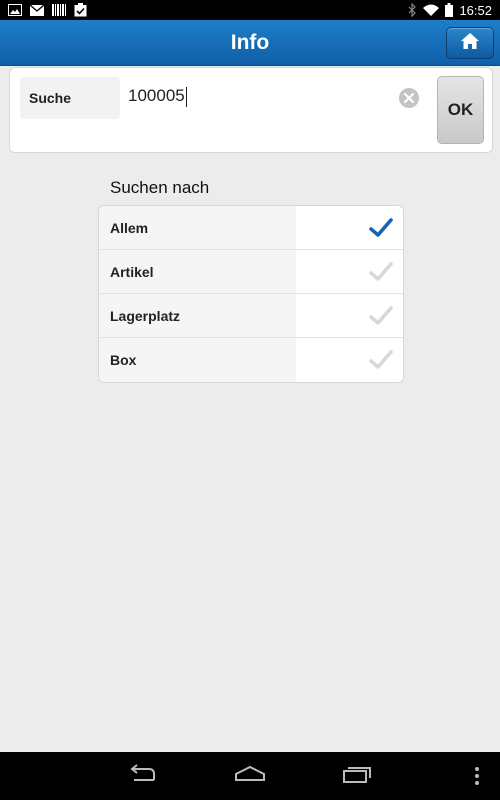 This screenshot has width=500, height=800. I want to click on option-label: Allem, so click(197, 227).